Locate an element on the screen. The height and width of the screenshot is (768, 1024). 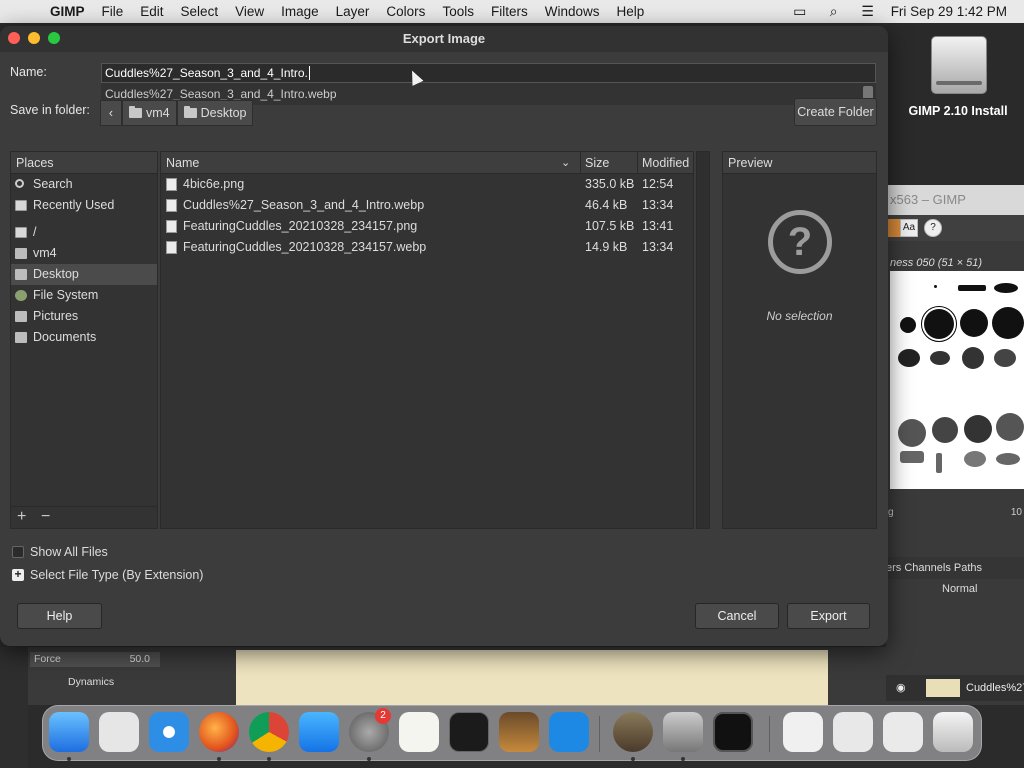
menu-help: Help is located at coordinates (630, 11).